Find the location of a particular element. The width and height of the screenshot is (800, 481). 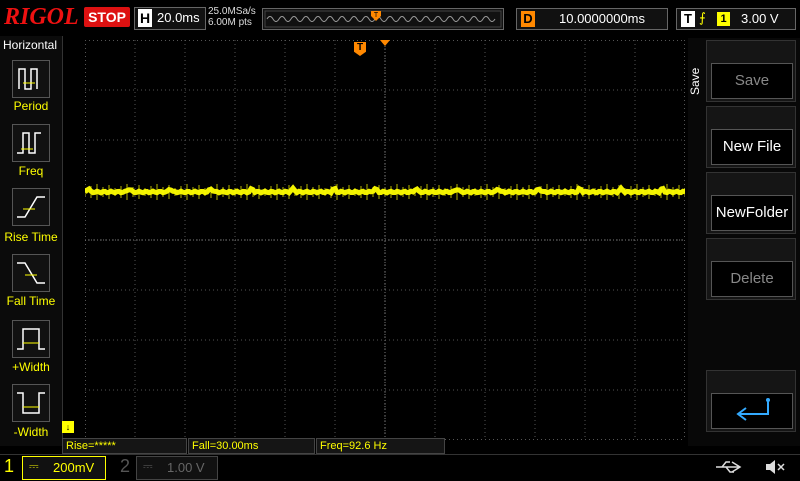

positive-width-icon is located at coordinates (31, 339).